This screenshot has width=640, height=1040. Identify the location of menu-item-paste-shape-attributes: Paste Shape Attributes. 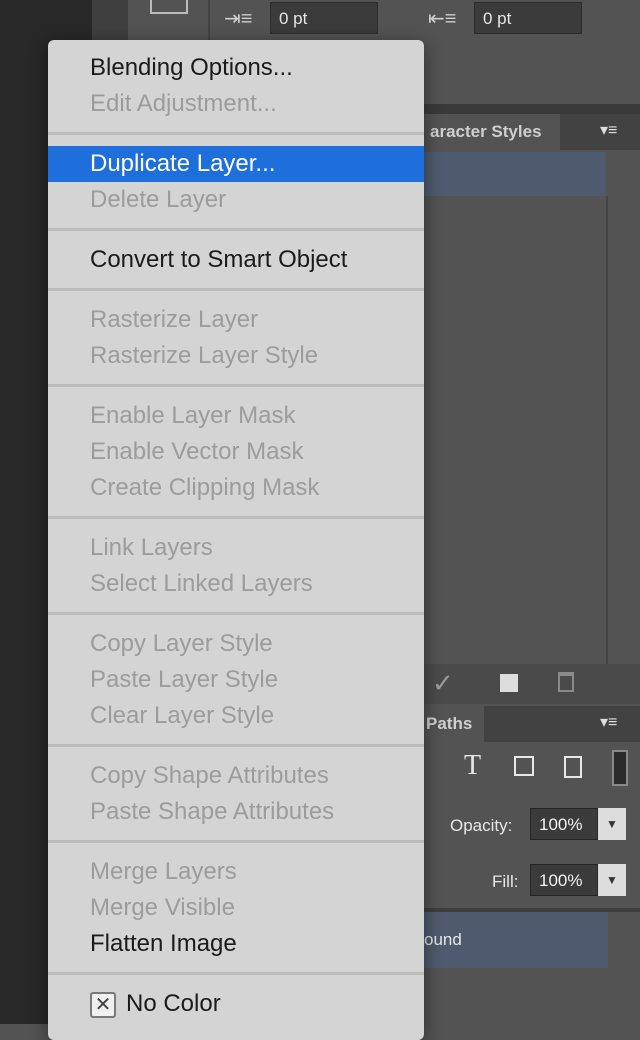
(236, 812).